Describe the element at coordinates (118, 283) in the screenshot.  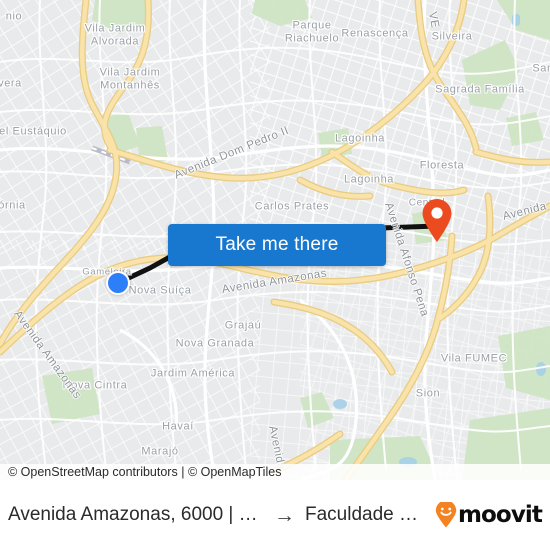
I see `origin-dot-marker` at that location.